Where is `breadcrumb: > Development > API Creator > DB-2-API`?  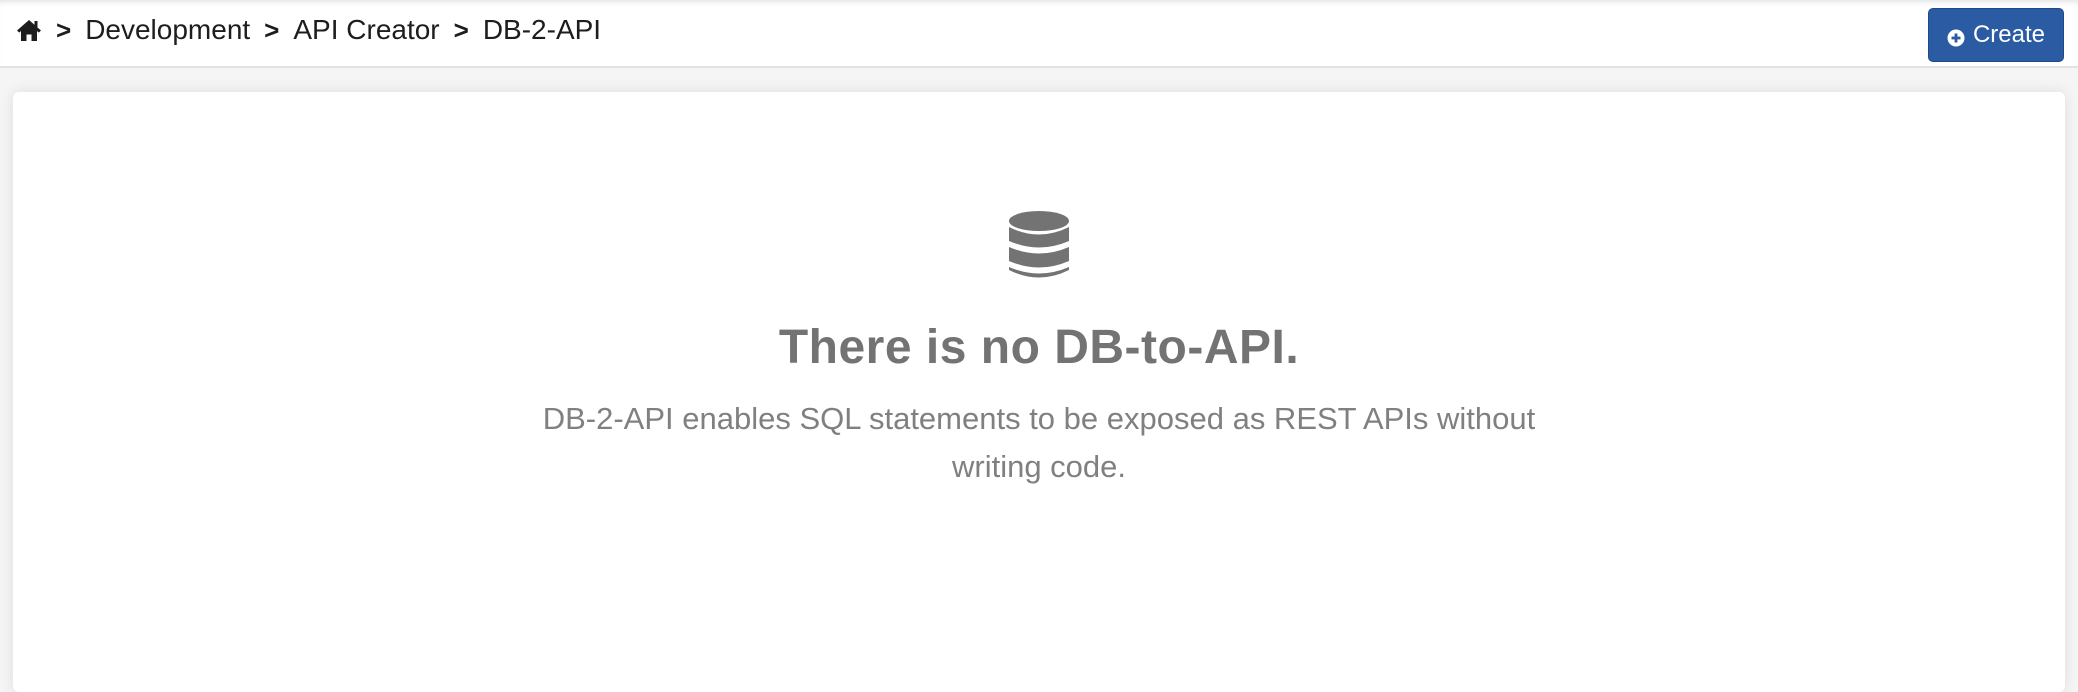 breadcrumb: > Development > API Creator > DB-2-API is located at coordinates (315, 30).